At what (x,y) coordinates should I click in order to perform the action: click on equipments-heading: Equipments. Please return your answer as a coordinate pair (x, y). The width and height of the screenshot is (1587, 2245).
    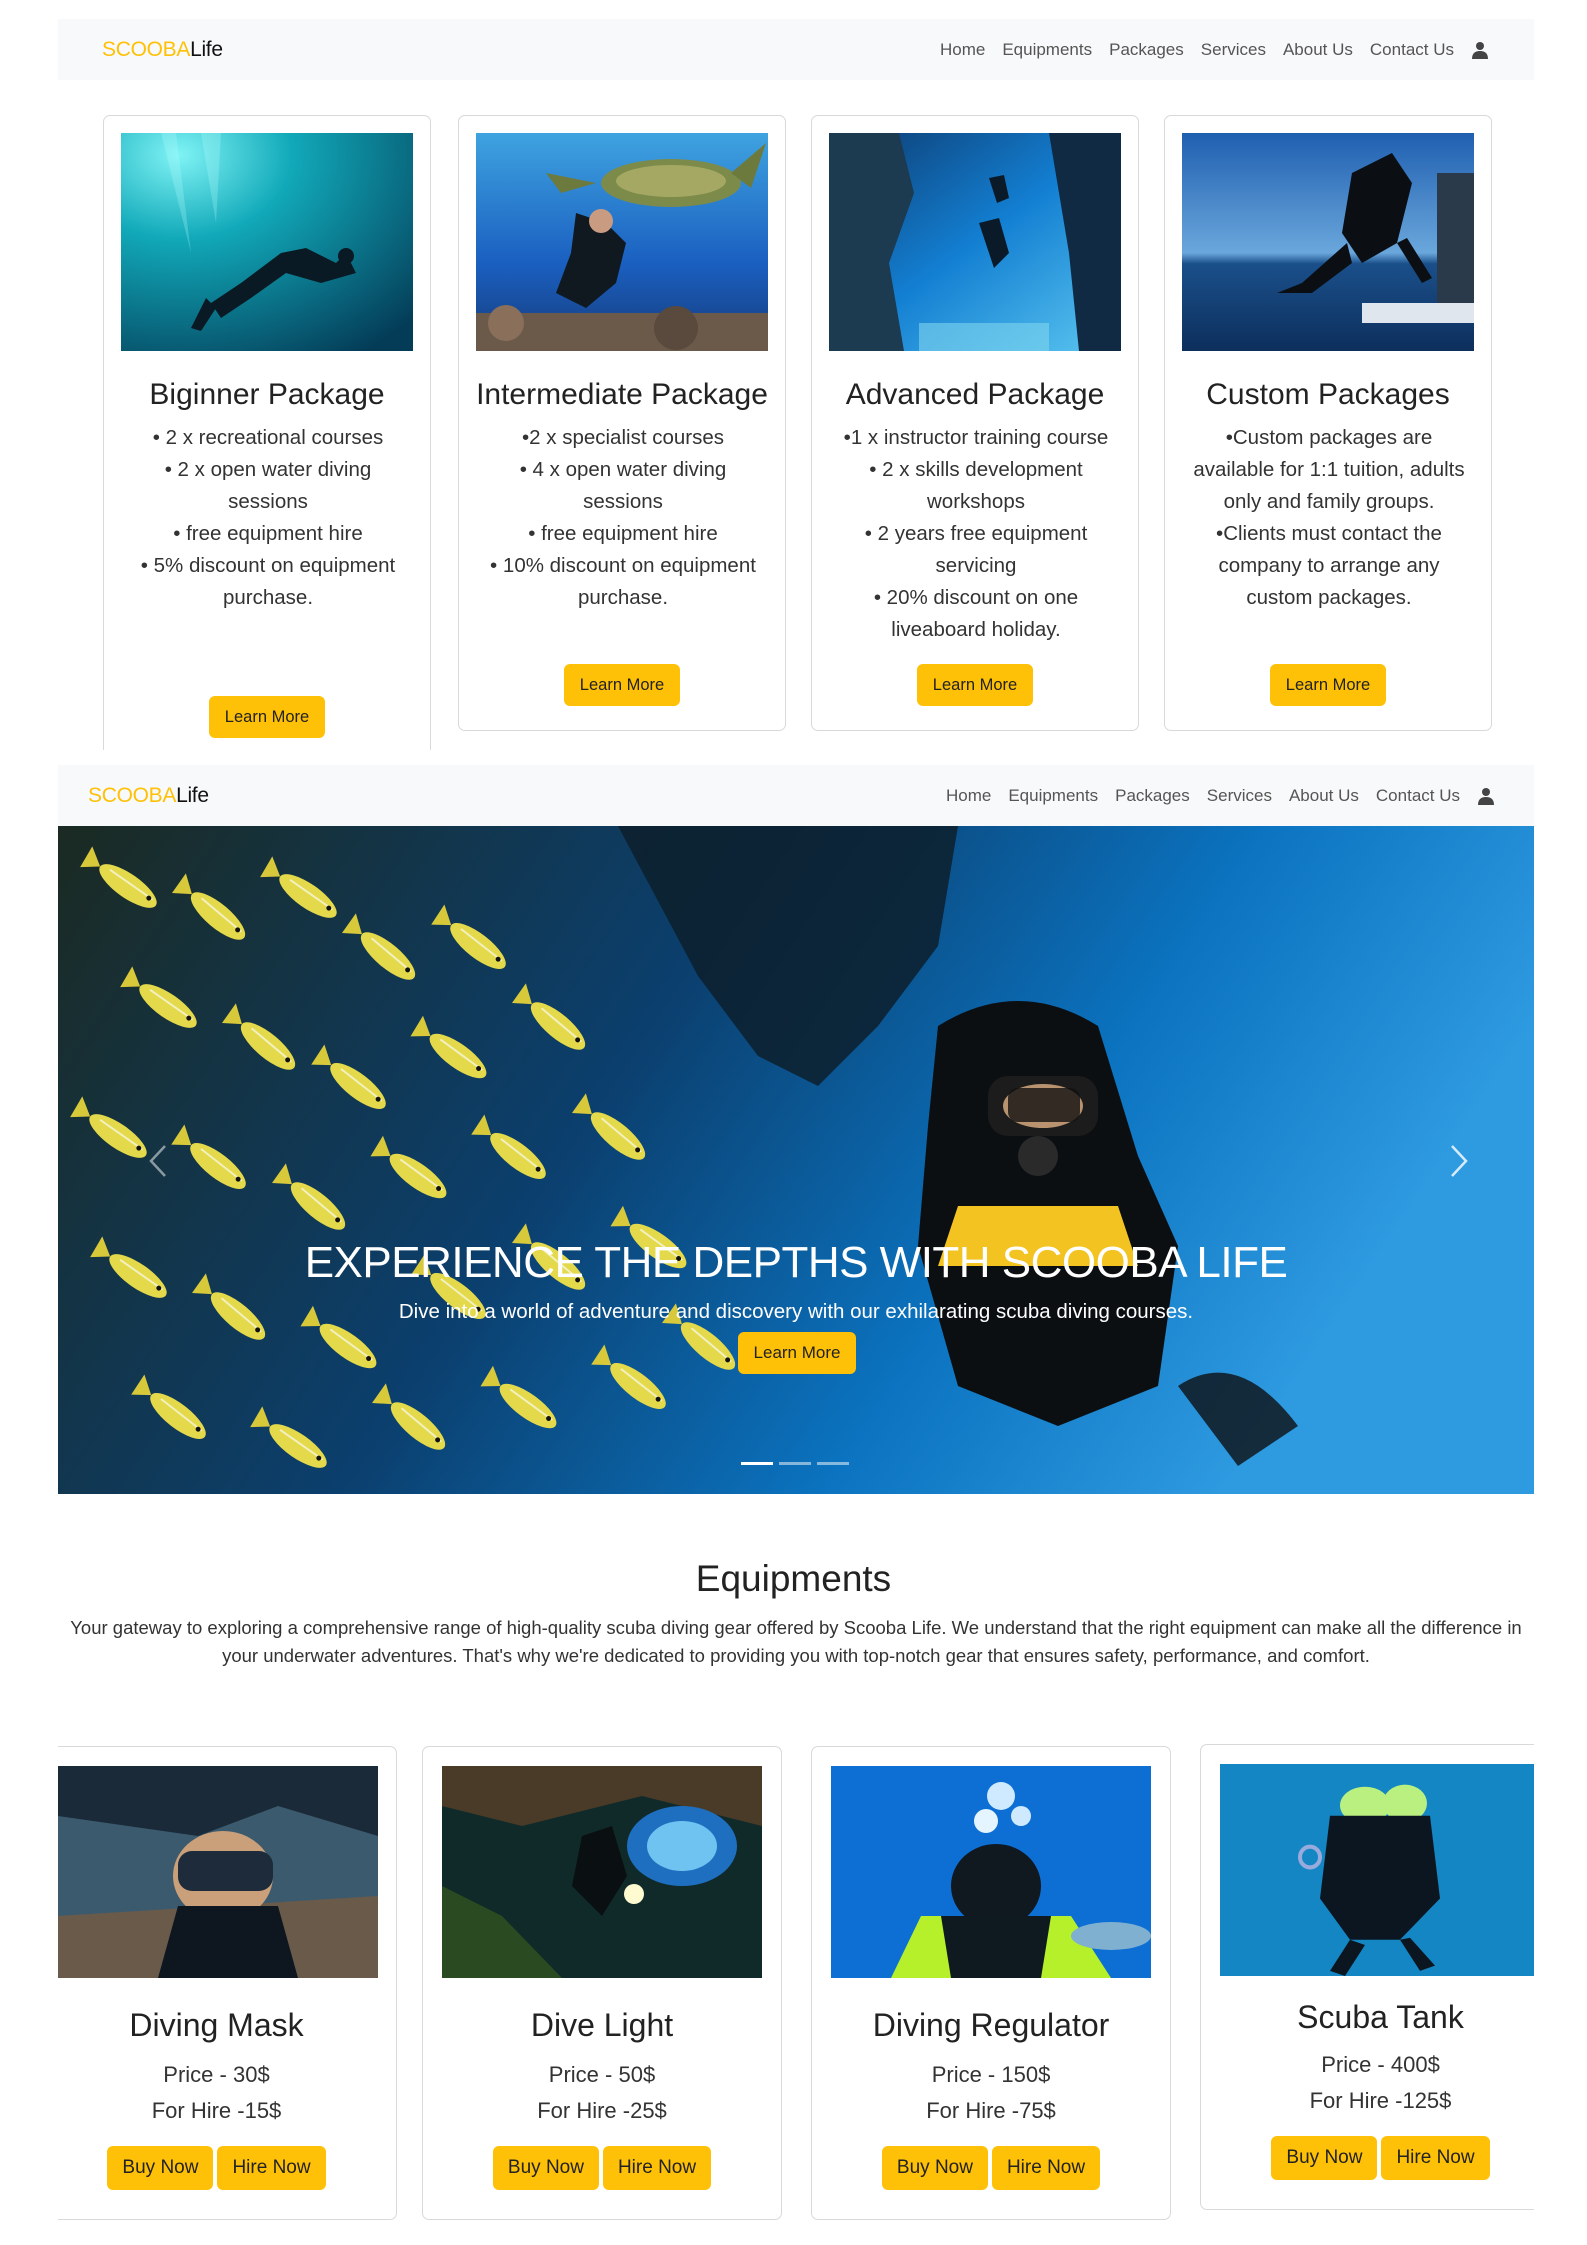
    Looking at the image, I should click on (793, 1578).